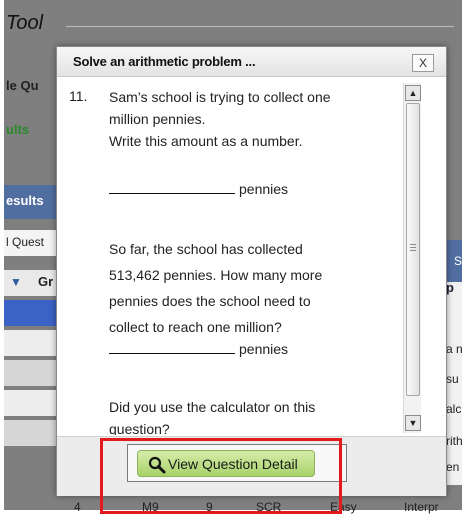  What do you see at coordinates (453, 467) in the screenshot?
I see `right-cell: en` at bounding box center [453, 467].